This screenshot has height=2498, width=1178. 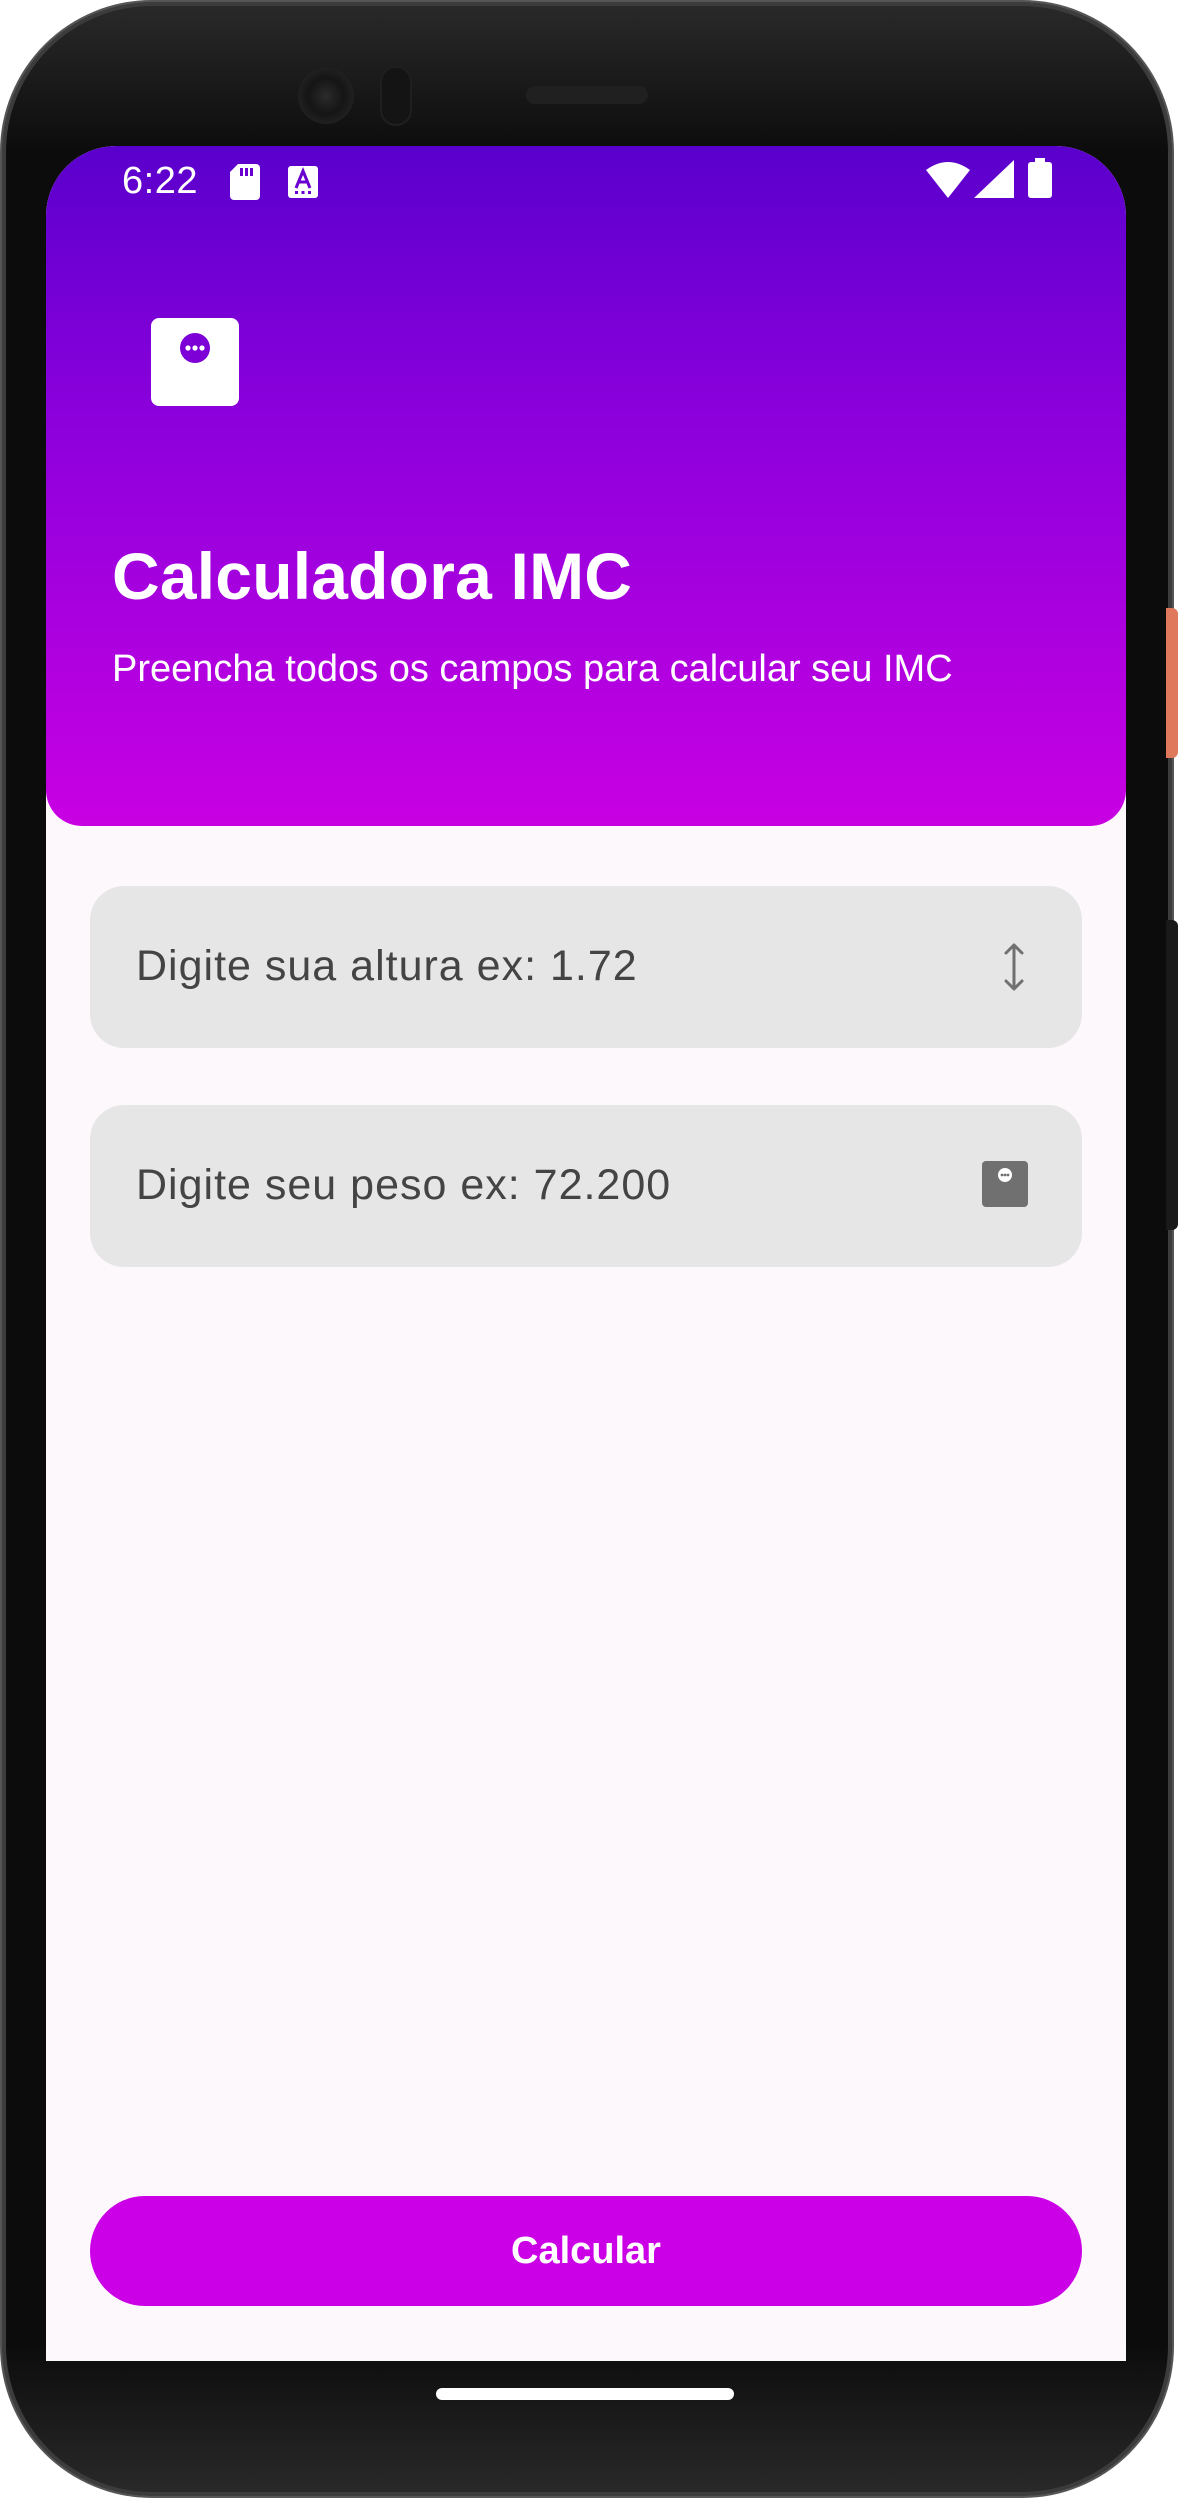 I want to click on wifi-icon, so click(x=948, y=180).